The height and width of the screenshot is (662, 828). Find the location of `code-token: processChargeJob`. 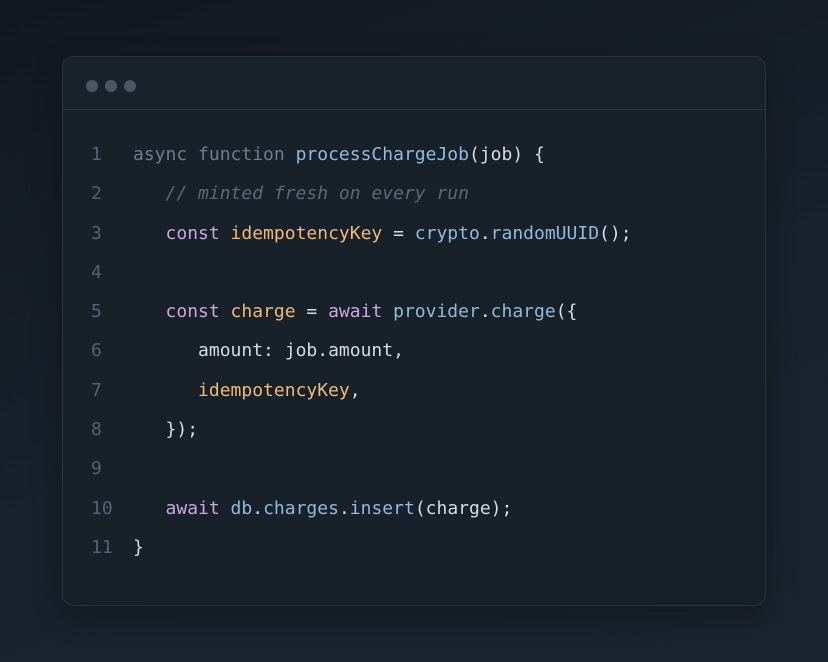

code-token: processChargeJob is located at coordinates (382, 154).